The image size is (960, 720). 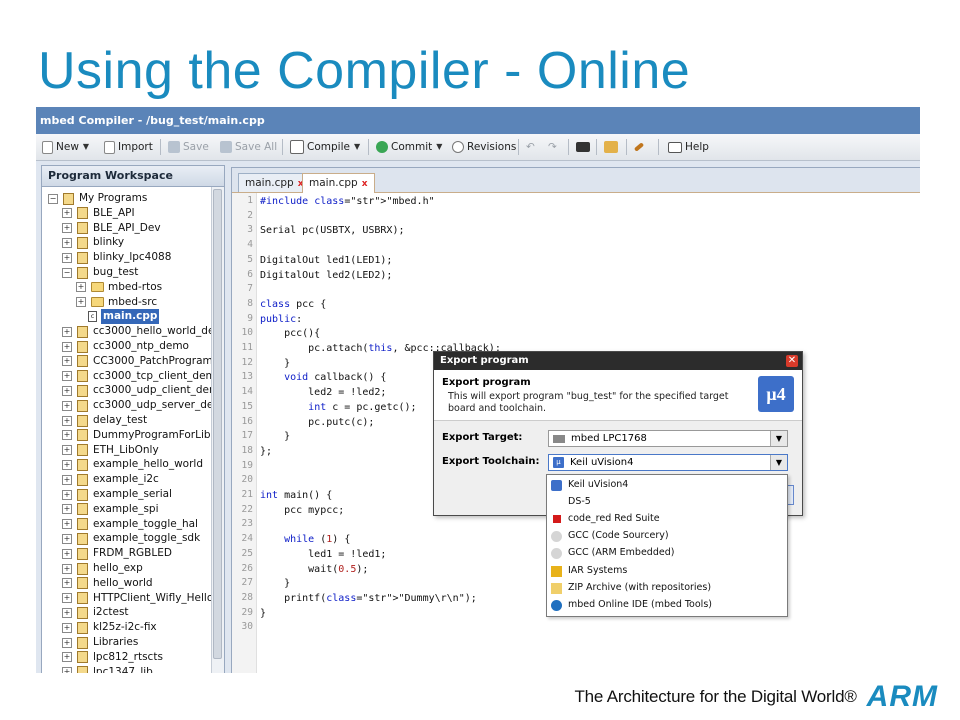 I want to click on help-button: Help, so click(x=688, y=147).